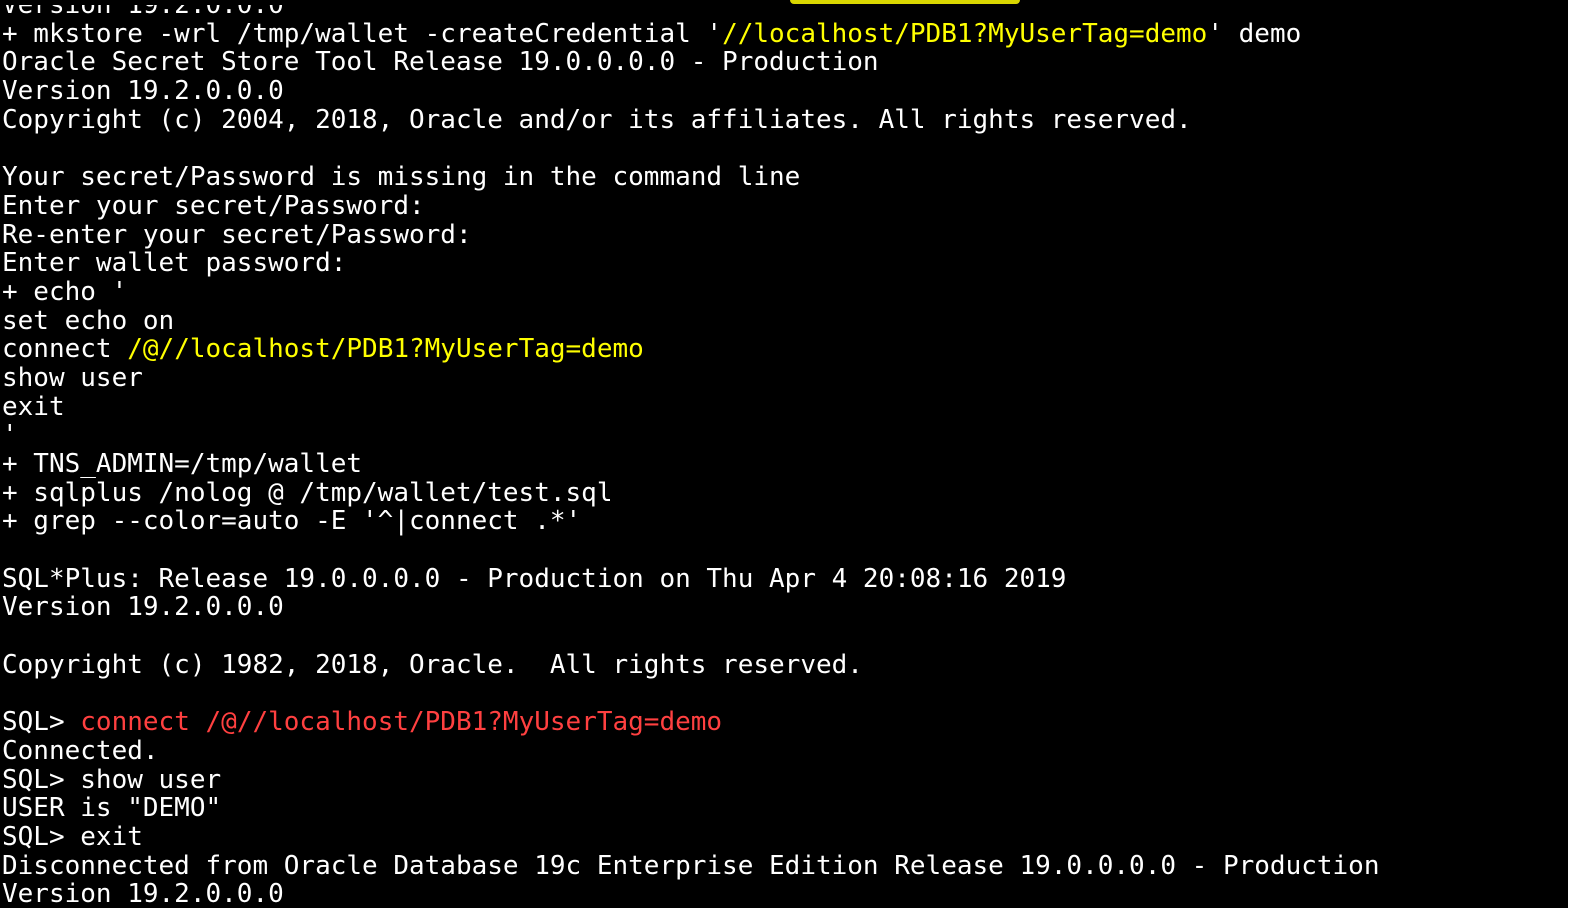 The image size is (1591, 921). I want to click on text-segment: Connected., so click(80, 750).